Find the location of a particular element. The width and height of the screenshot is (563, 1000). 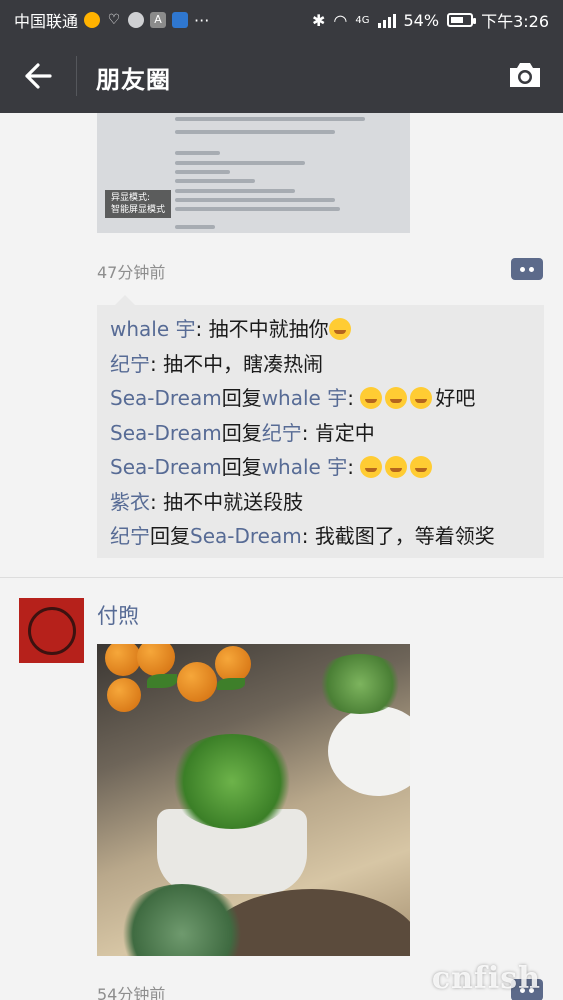

clock: 下午3:26 is located at coordinates (515, 21).